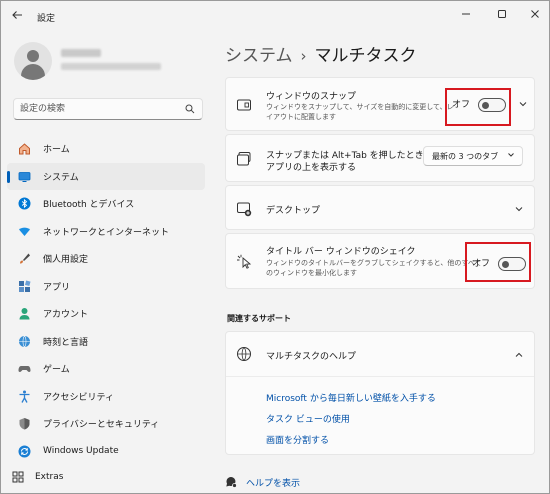 The height and width of the screenshot is (494, 550). Describe the element at coordinates (111, 66) in the screenshot. I see `user-email-blurred` at that location.